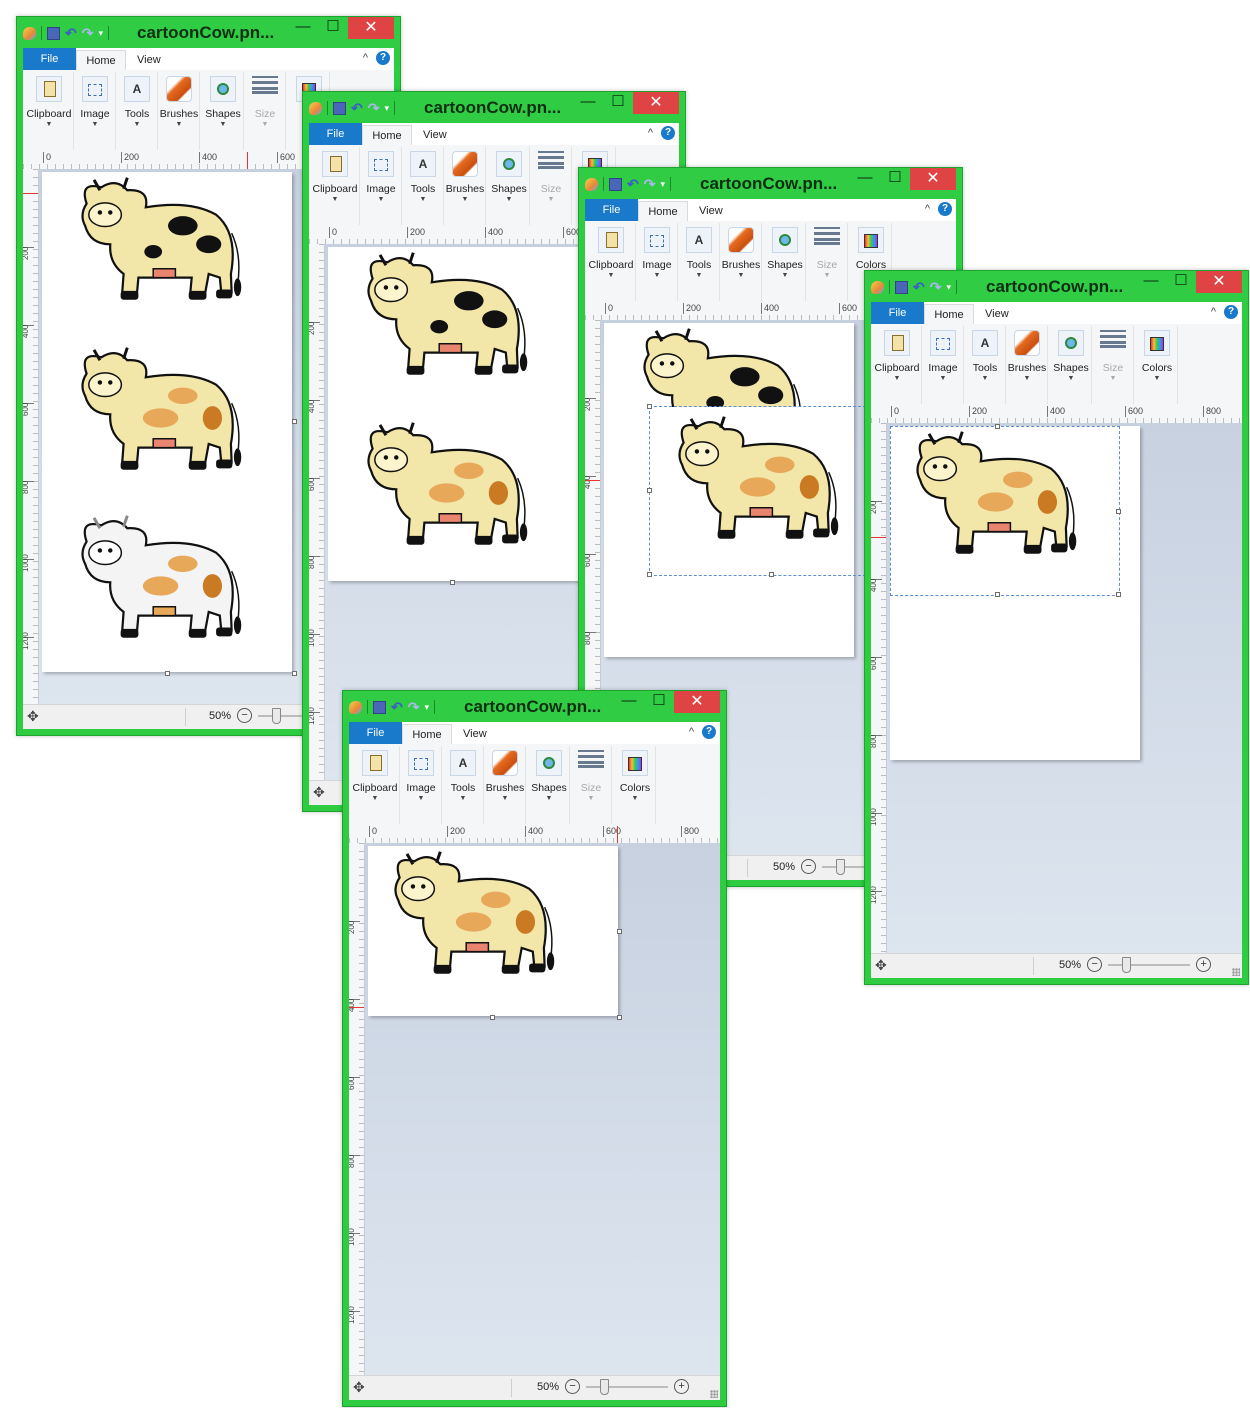  I want to click on canvas-area, so click(542, 1109).